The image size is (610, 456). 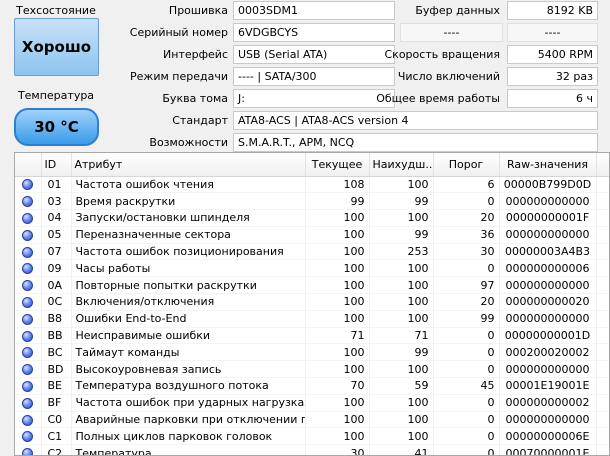 What do you see at coordinates (200, 120) in the screenshot?
I see `standard-label: Стандарт` at bounding box center [200, 120].